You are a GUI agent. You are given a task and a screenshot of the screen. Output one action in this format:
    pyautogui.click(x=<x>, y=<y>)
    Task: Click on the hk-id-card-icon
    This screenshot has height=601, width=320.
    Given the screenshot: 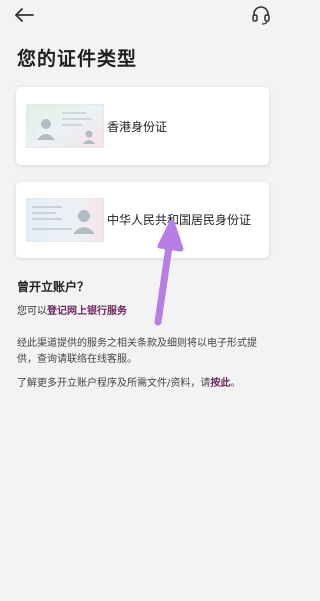 What is the action you would take?
    pyautogui.click(x=65, y=126)
    